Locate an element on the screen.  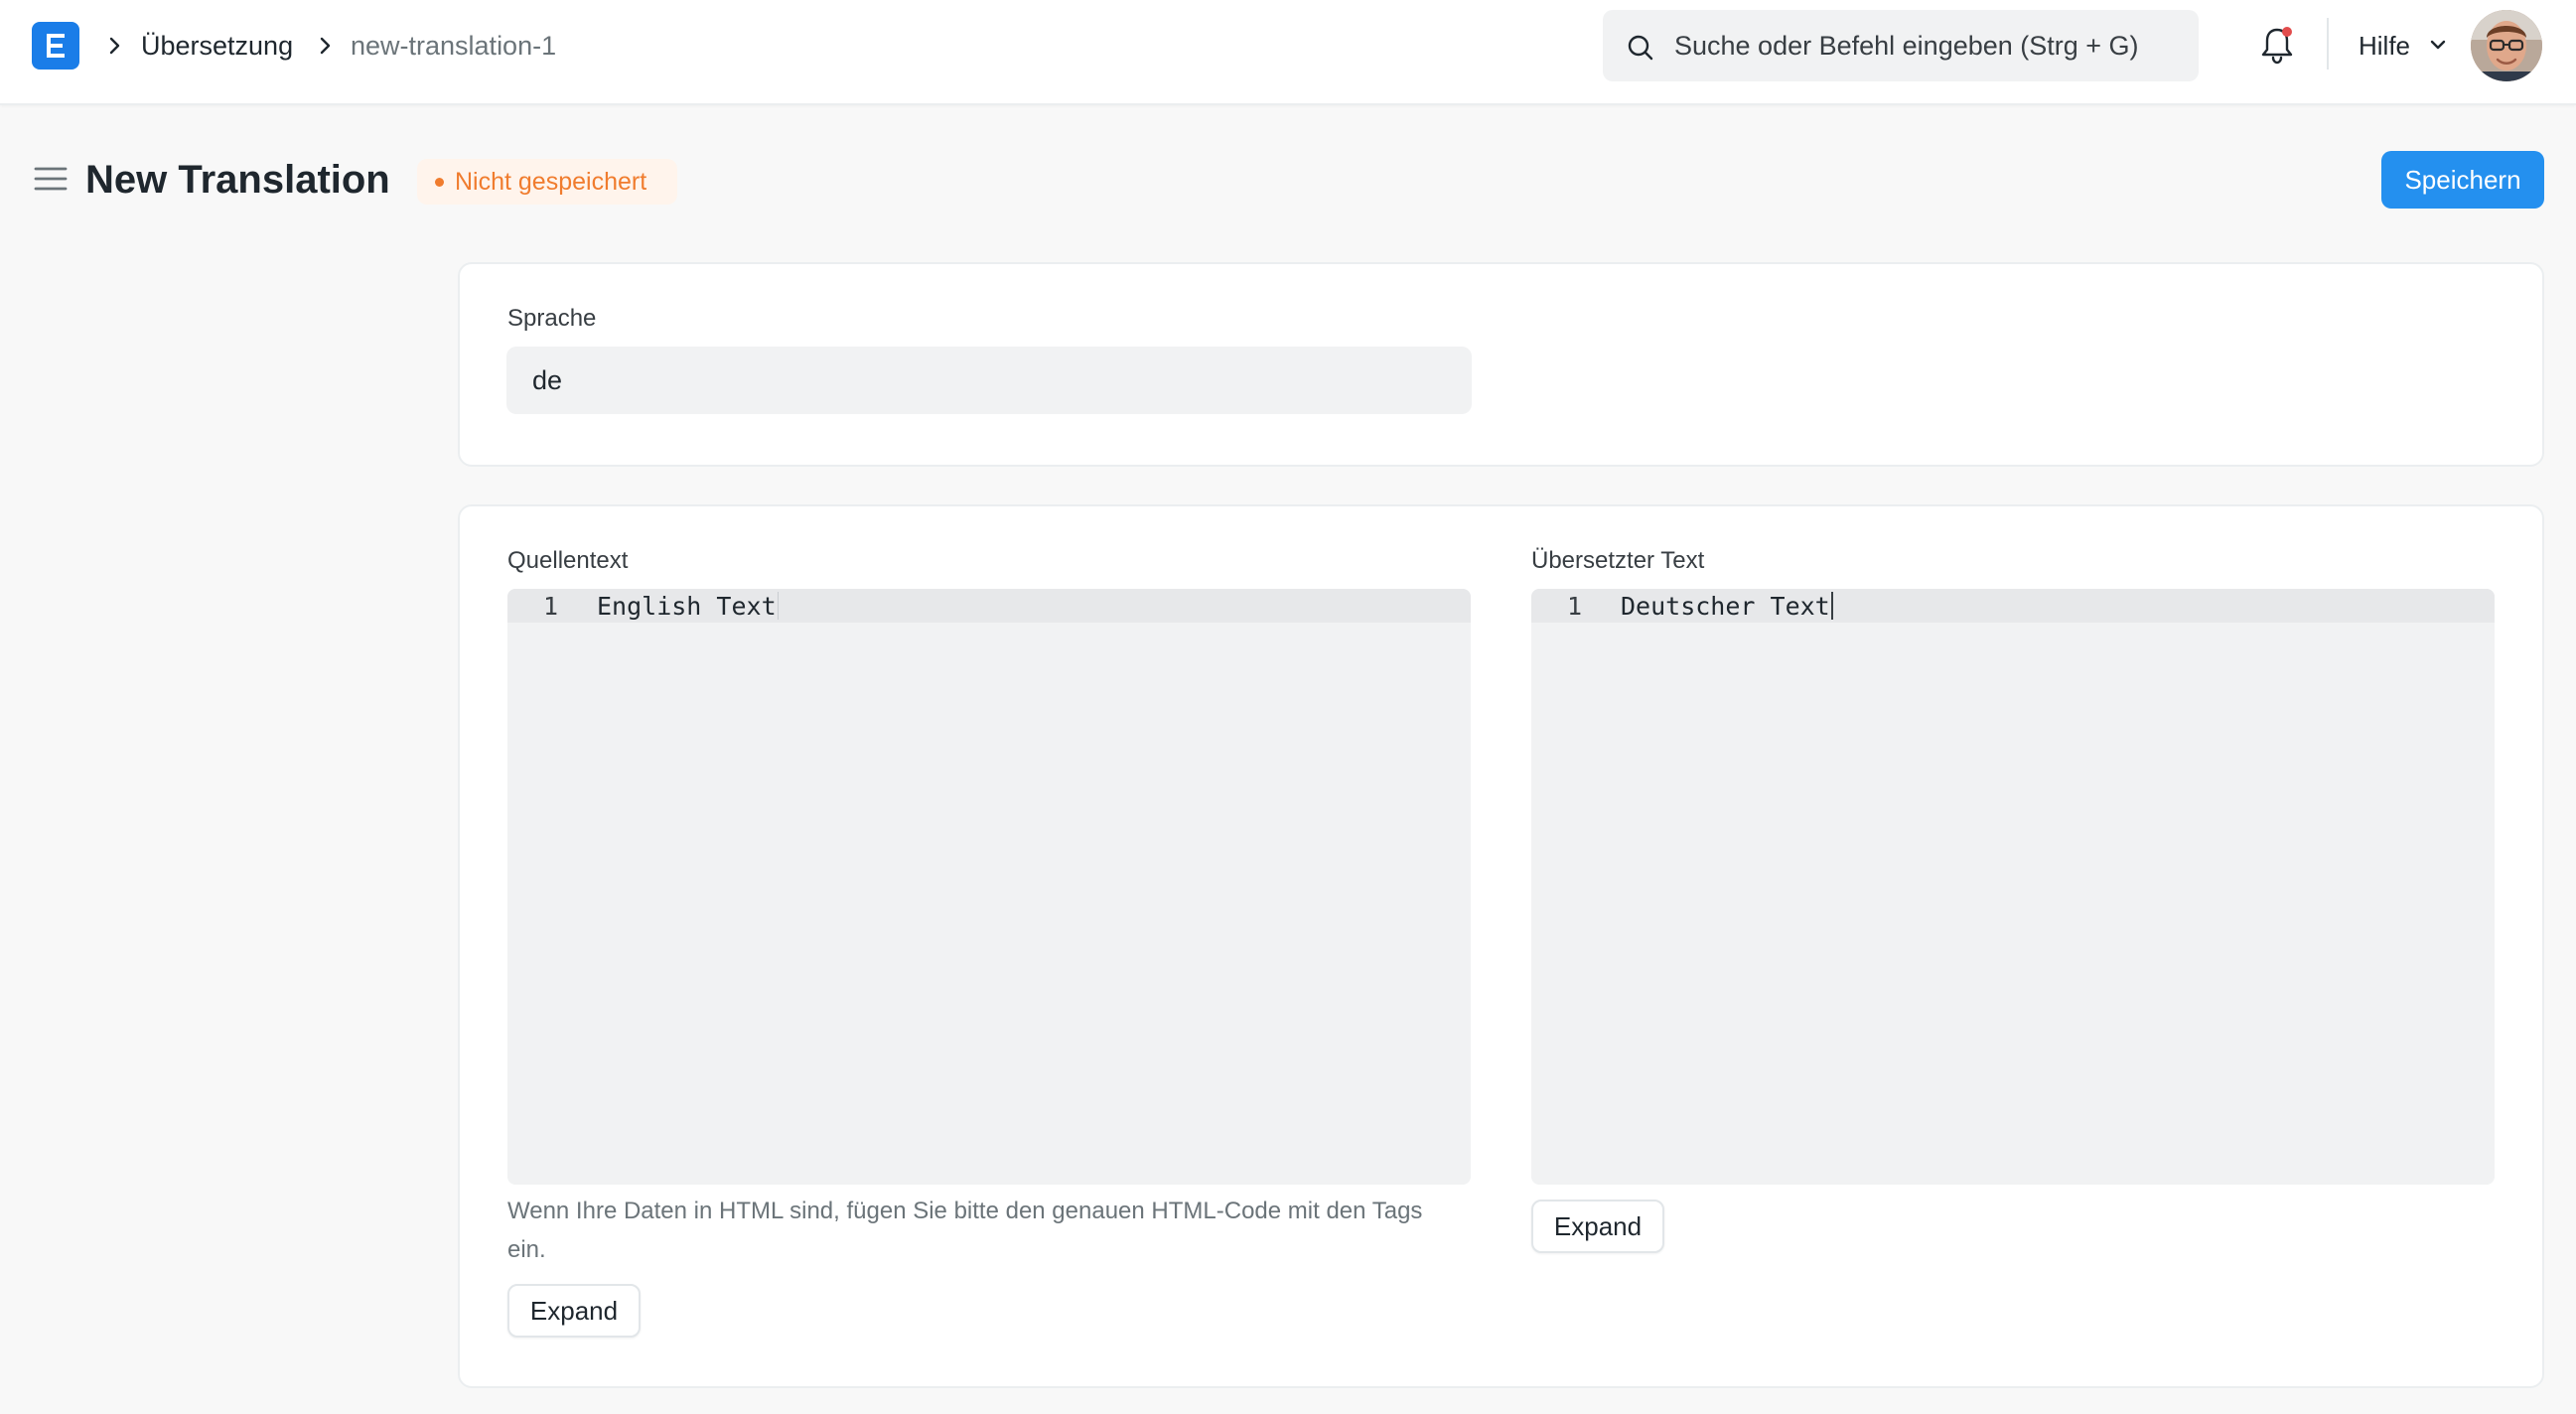
status-dot is located at coordinates (439, 182).